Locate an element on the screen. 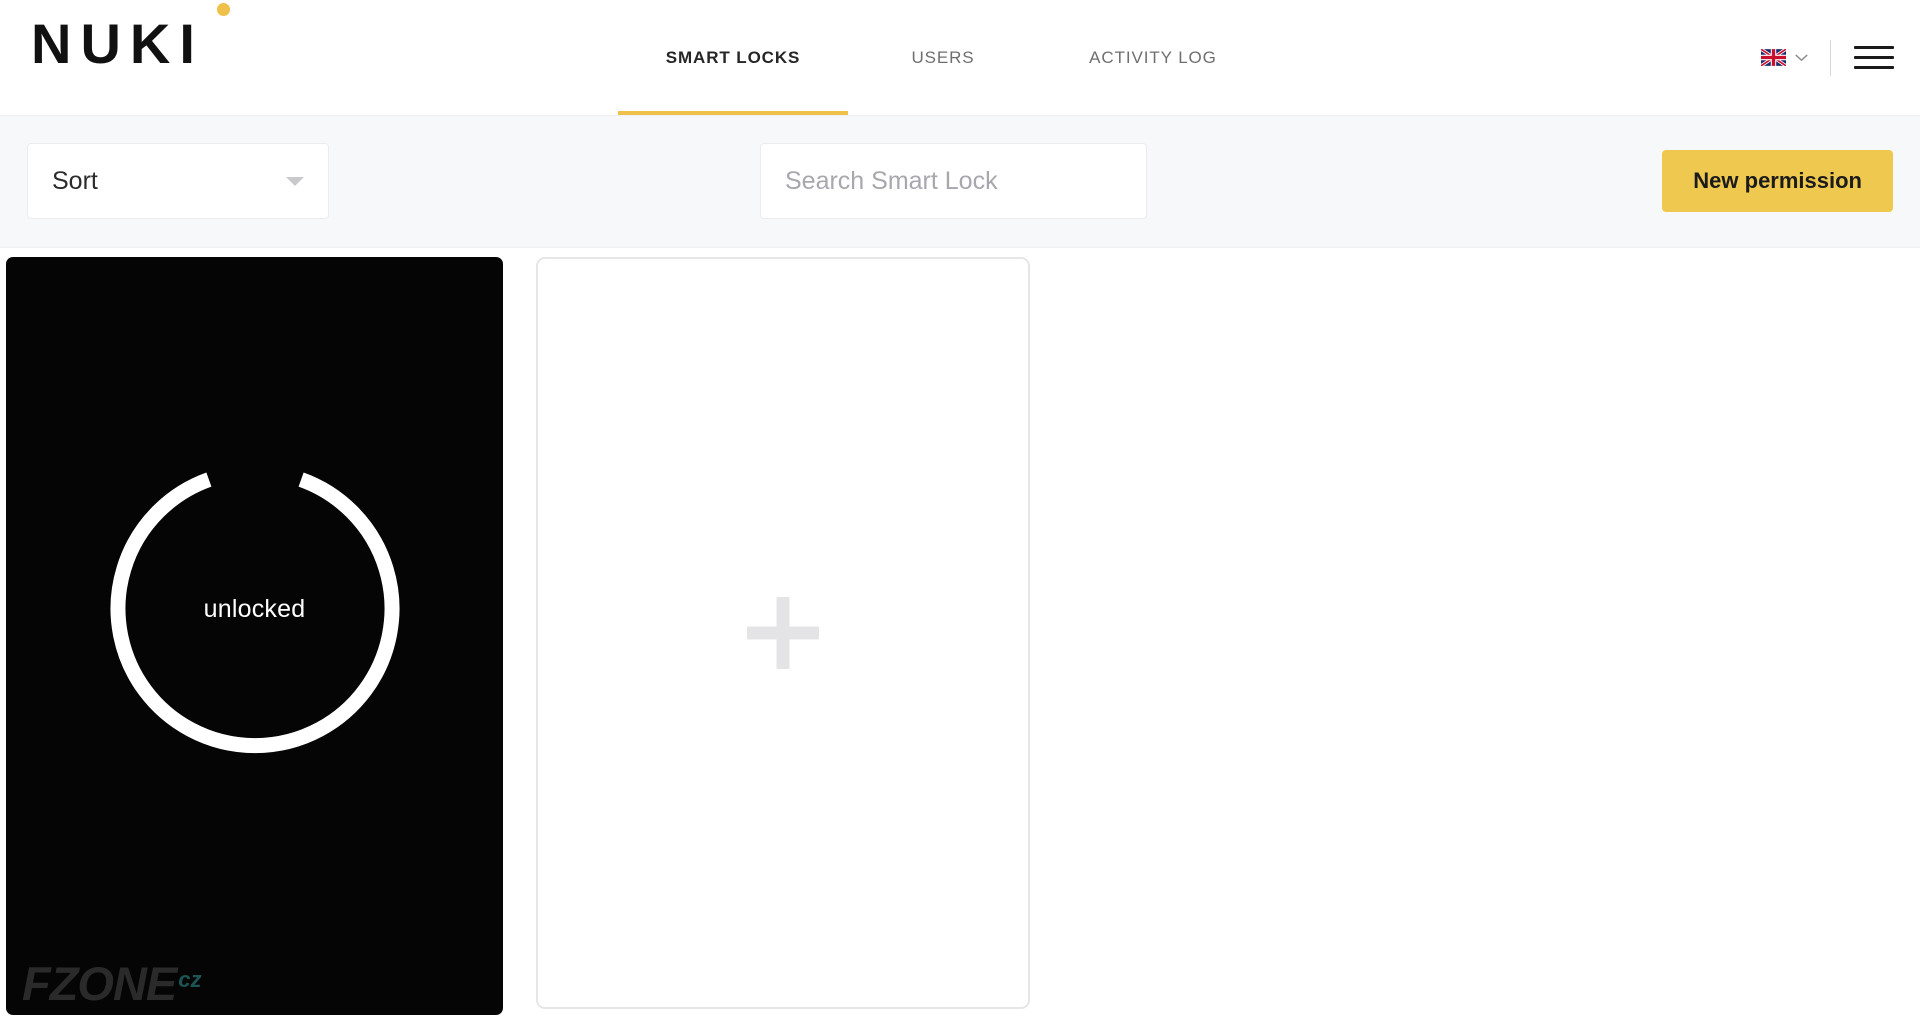 The height and width of the screenshot is (1015, 1920). search-input is located at coordinates (953, 181).